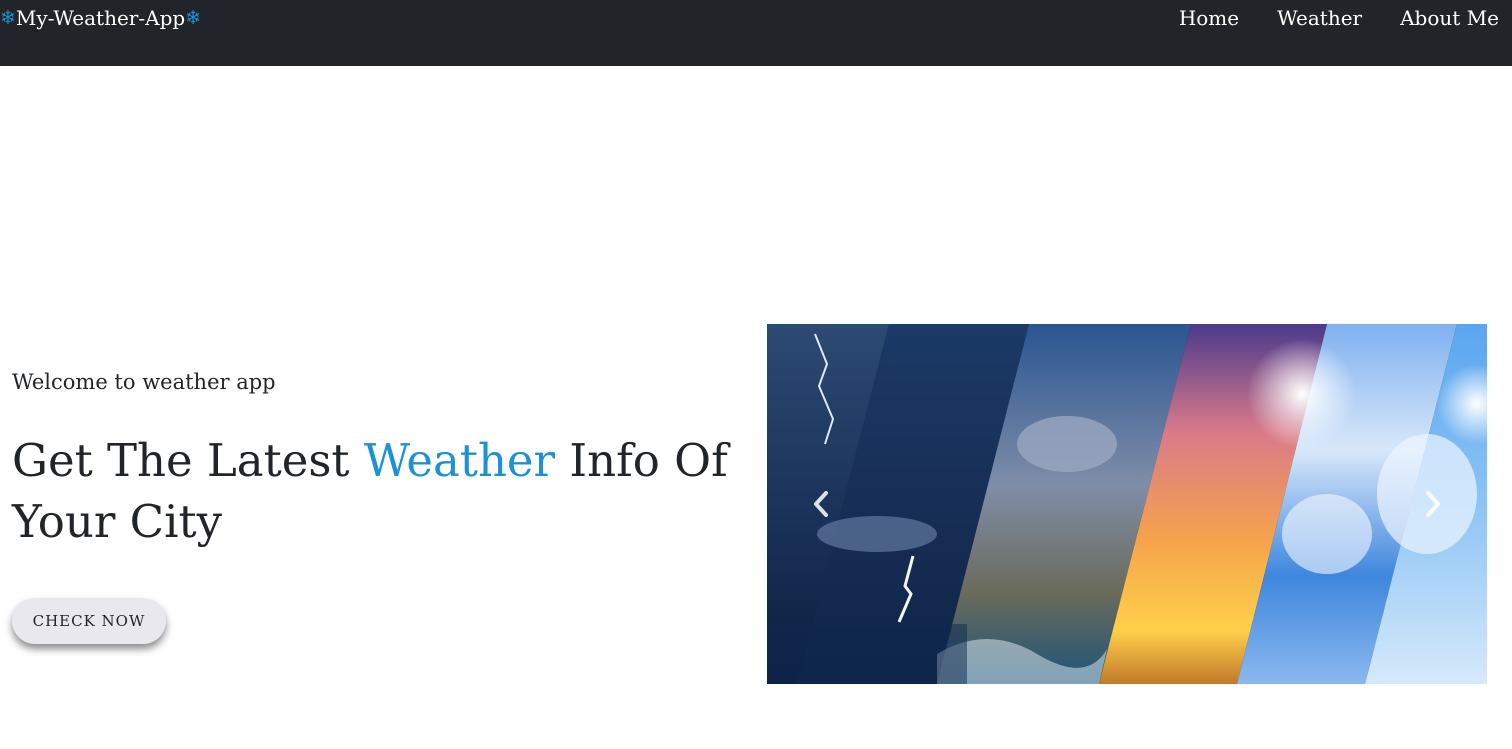  Describe the element at coordinates (89, 621) in the screenshot. I see `check-now-button: CHECK NOW` at that location.